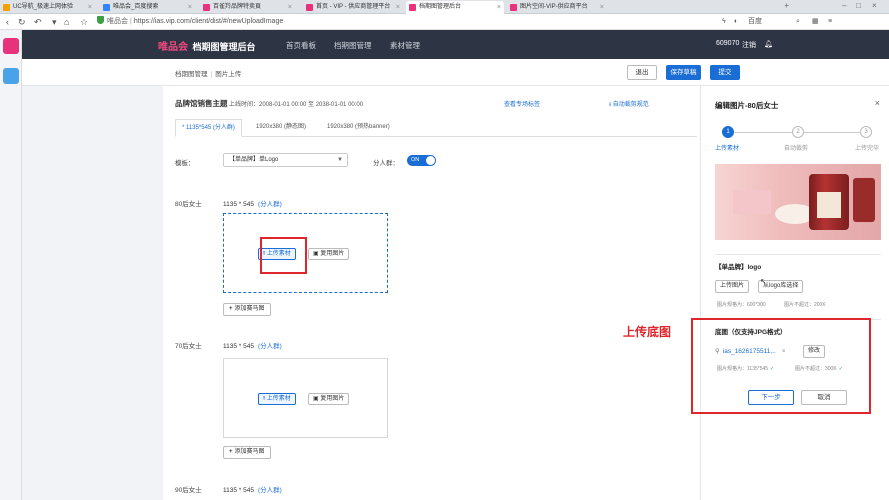  Describe the element at coordinates (763, 281) in the screenshot. I see `mouse-cursor-icon: ↖` at that location.